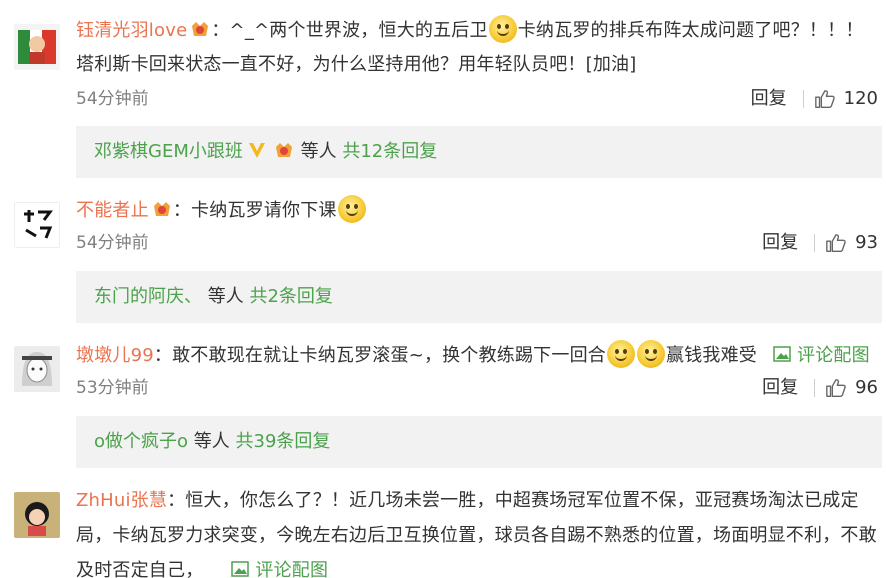  I want to click on comment-text: 墩墩儿99：敢不敢现在就让卡纳瓦罗滚蛋~，换个教练踢下一回合 赢钱我难受 评论配图, so click(477, 356).